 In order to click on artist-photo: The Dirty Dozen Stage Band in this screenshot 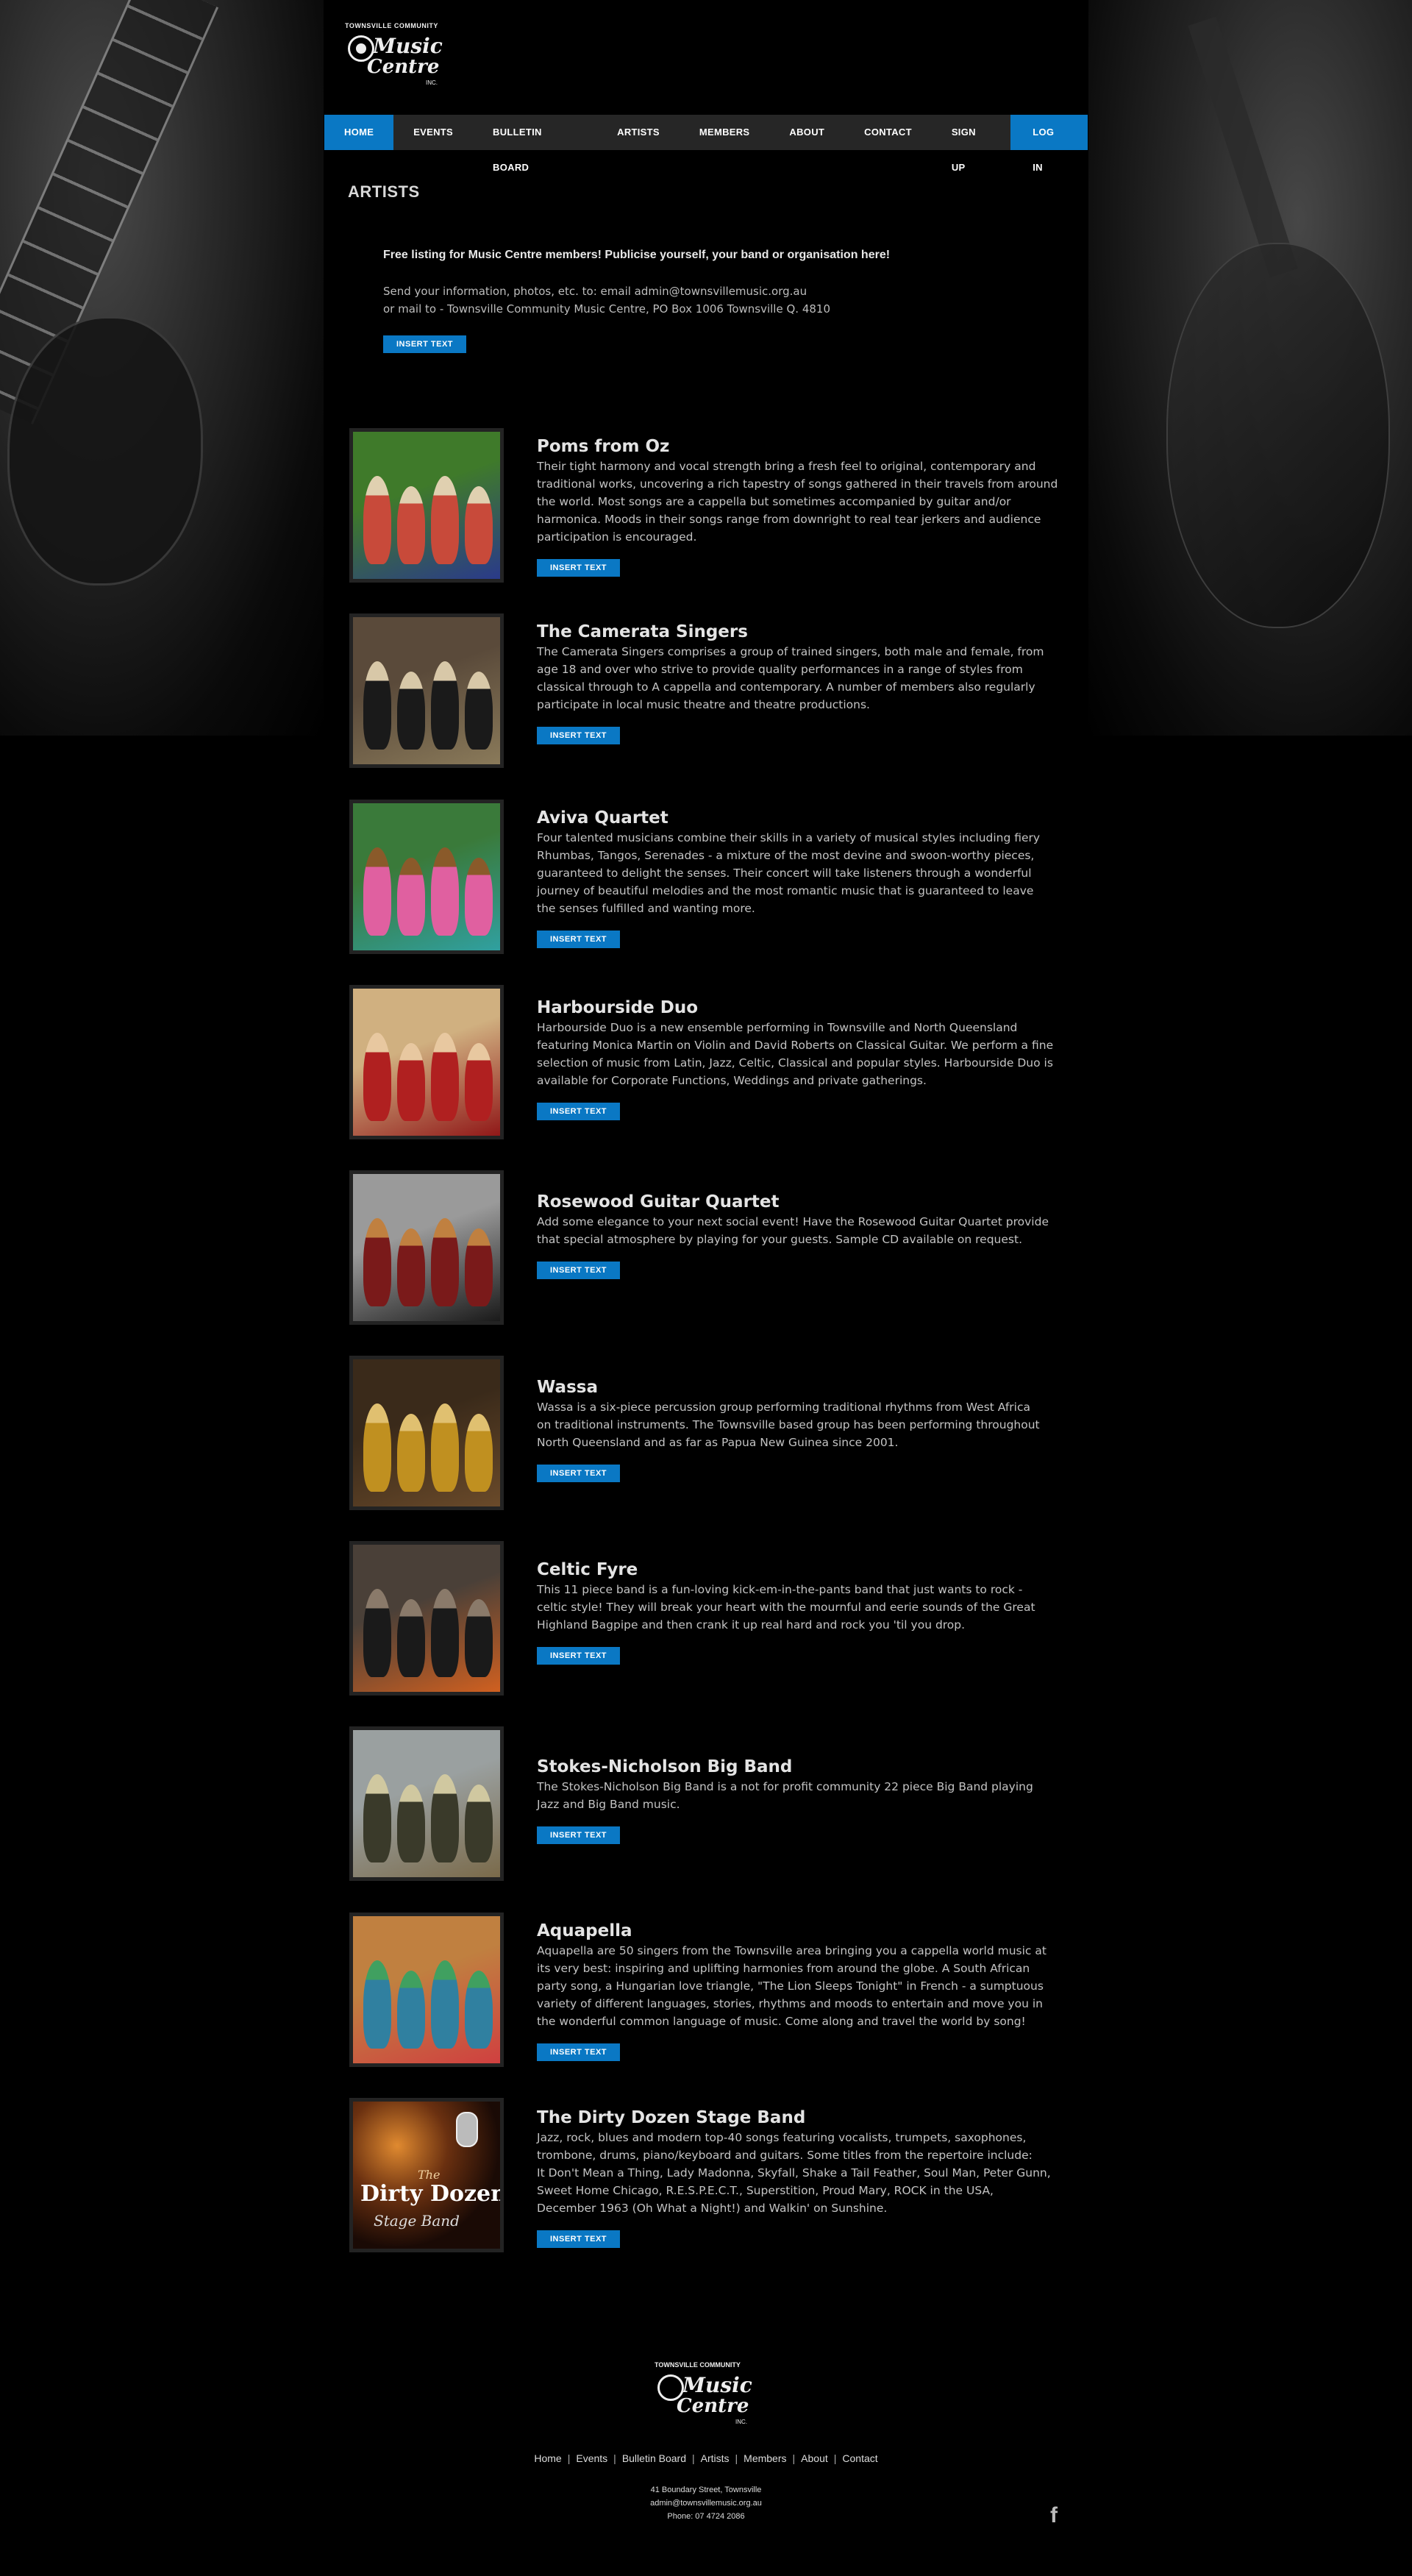, I will do `click(426, 2175)`.